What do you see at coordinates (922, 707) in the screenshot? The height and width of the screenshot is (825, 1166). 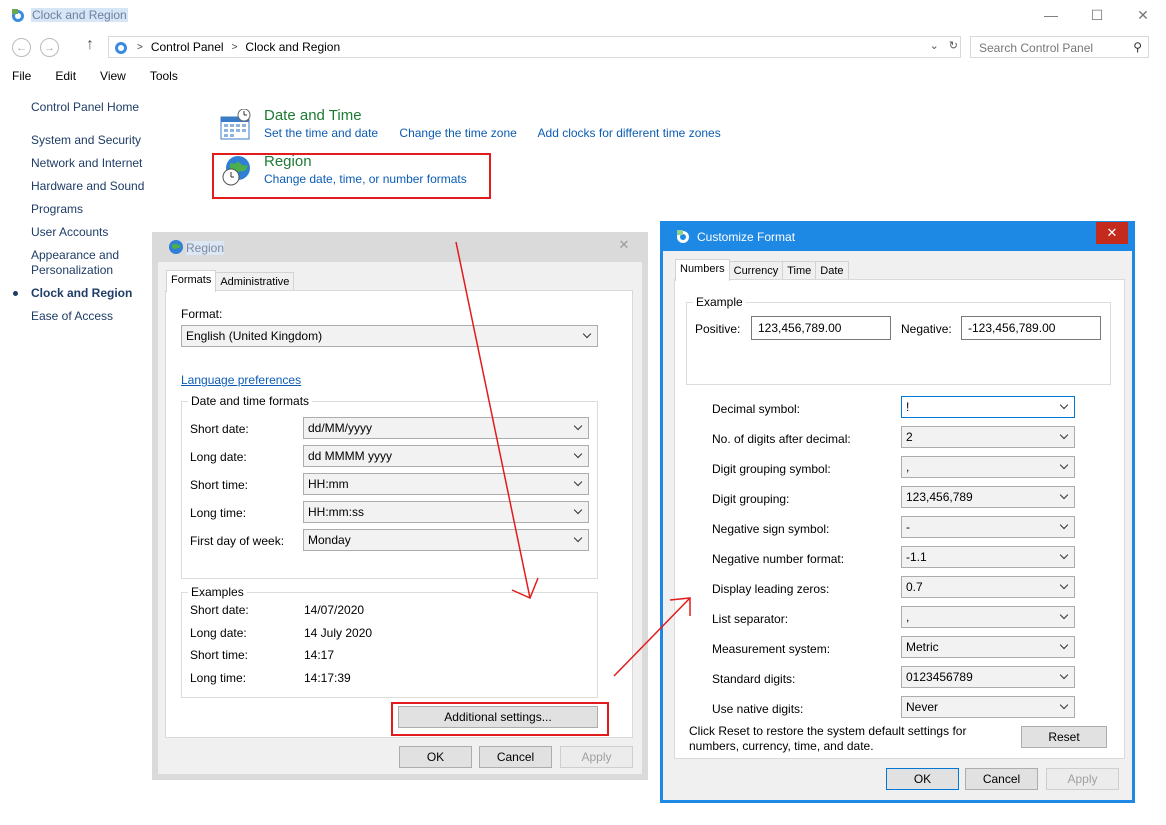 I see `use-native-digits-value: Never` at bounding box center [922, 707].